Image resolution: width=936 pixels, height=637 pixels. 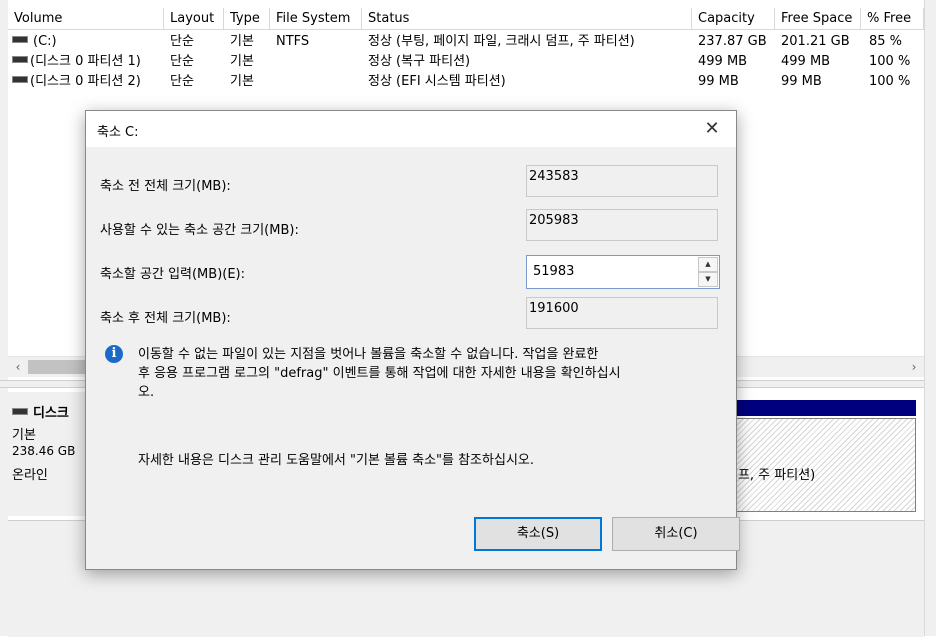 What do you see at coordinates (623, 272) in the screenshot?
I see `shrink-amount-stepper: 51983 ▲ ▼` at bounding box center [623, 272].